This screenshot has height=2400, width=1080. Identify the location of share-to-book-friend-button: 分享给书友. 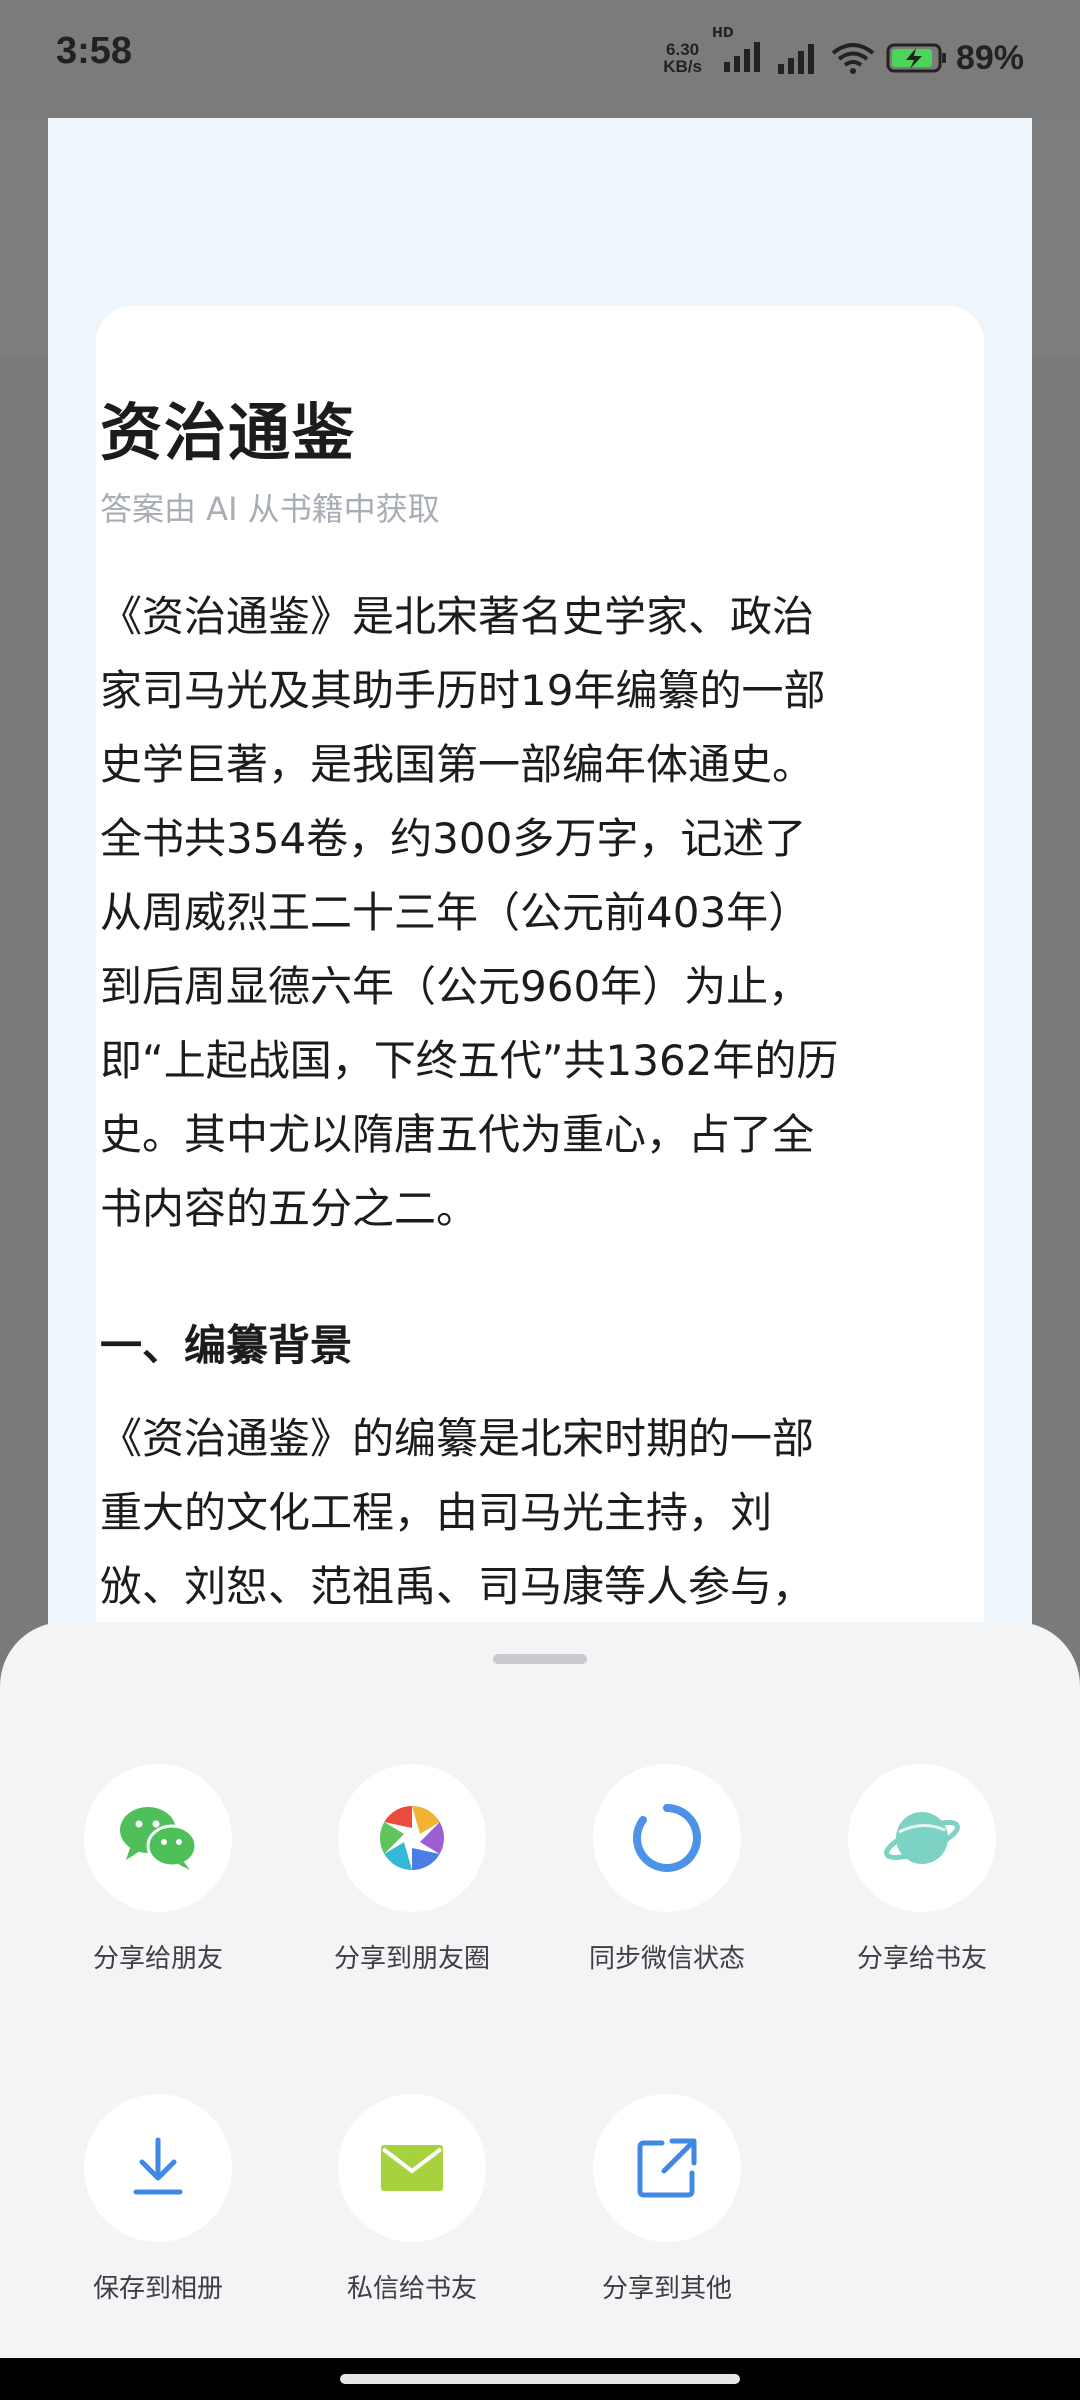
(922, 1869).